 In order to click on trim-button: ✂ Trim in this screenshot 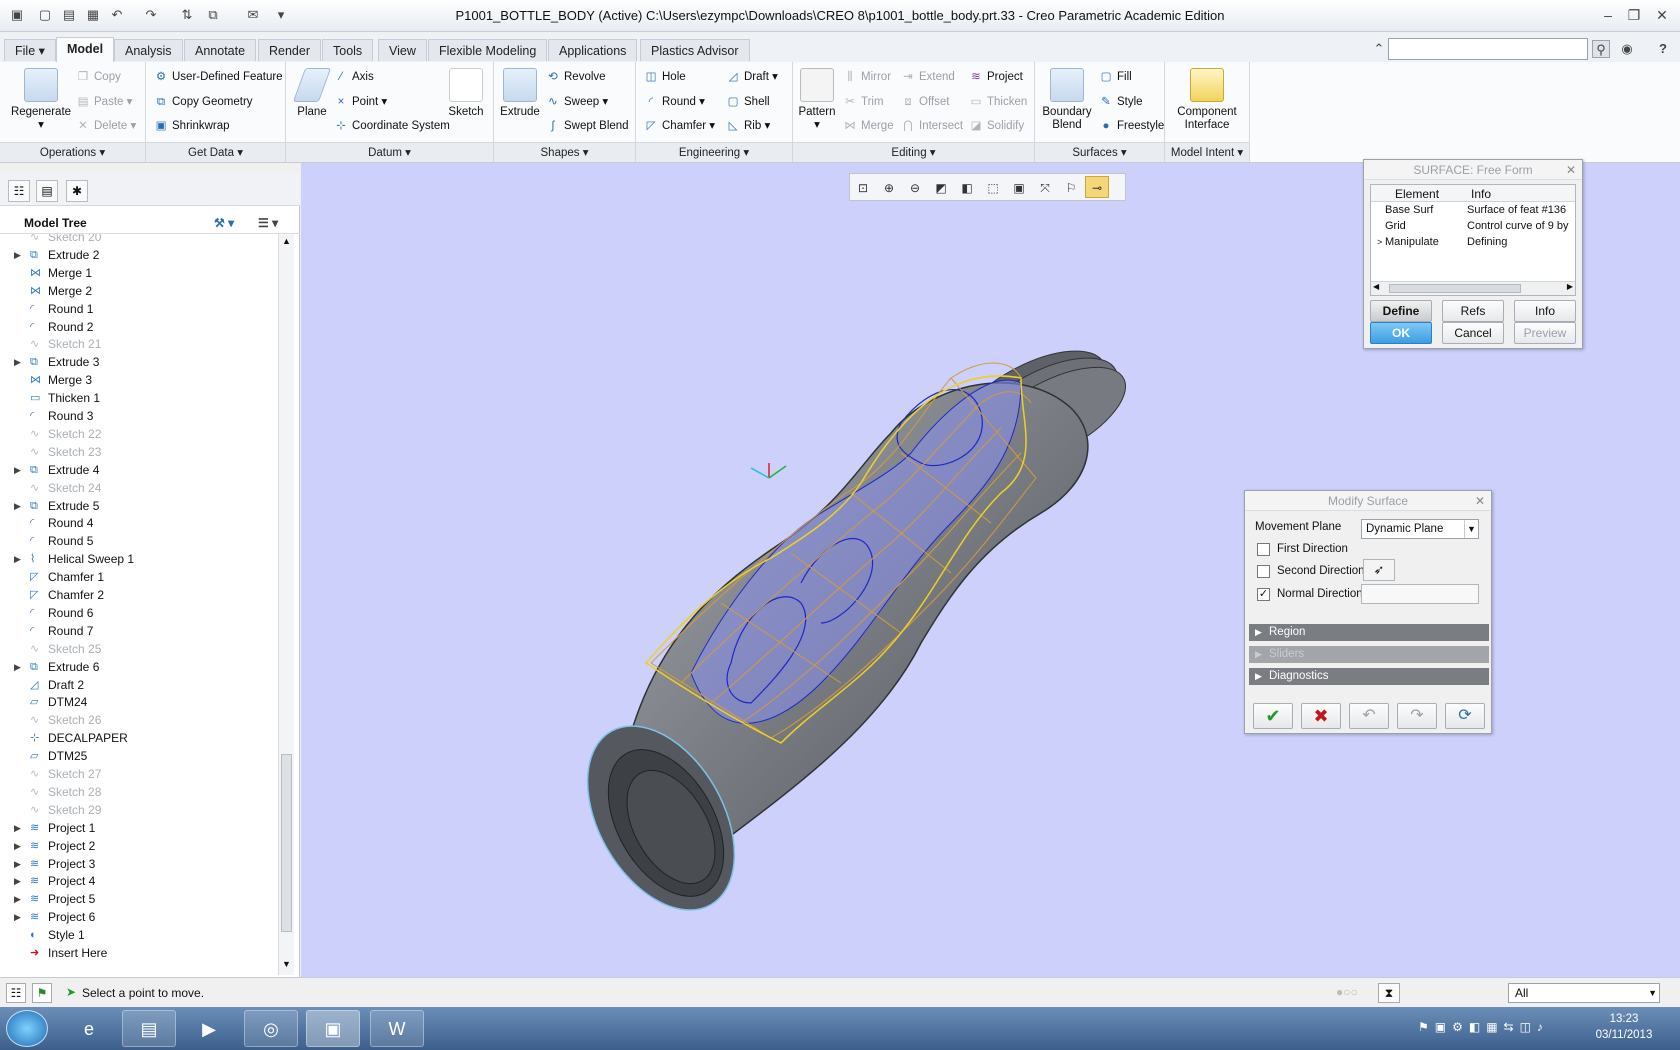, I will do `click(863, 102)`.